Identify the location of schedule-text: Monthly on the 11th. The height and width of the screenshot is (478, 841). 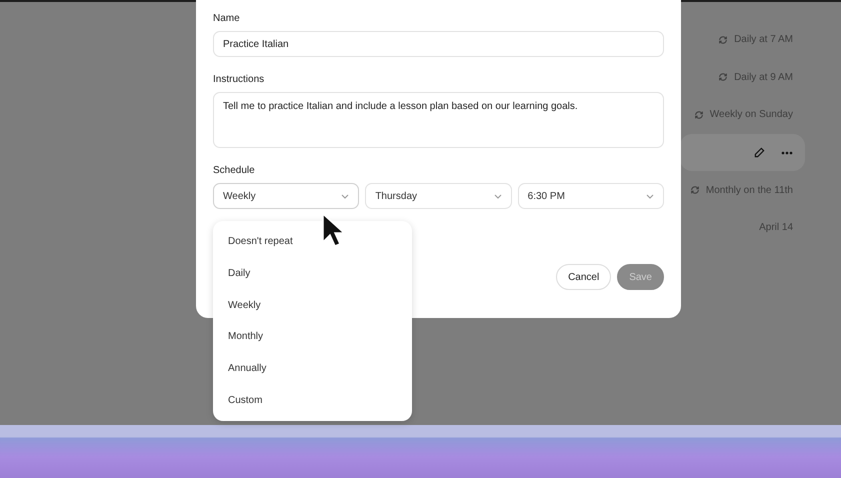
(749, 190).